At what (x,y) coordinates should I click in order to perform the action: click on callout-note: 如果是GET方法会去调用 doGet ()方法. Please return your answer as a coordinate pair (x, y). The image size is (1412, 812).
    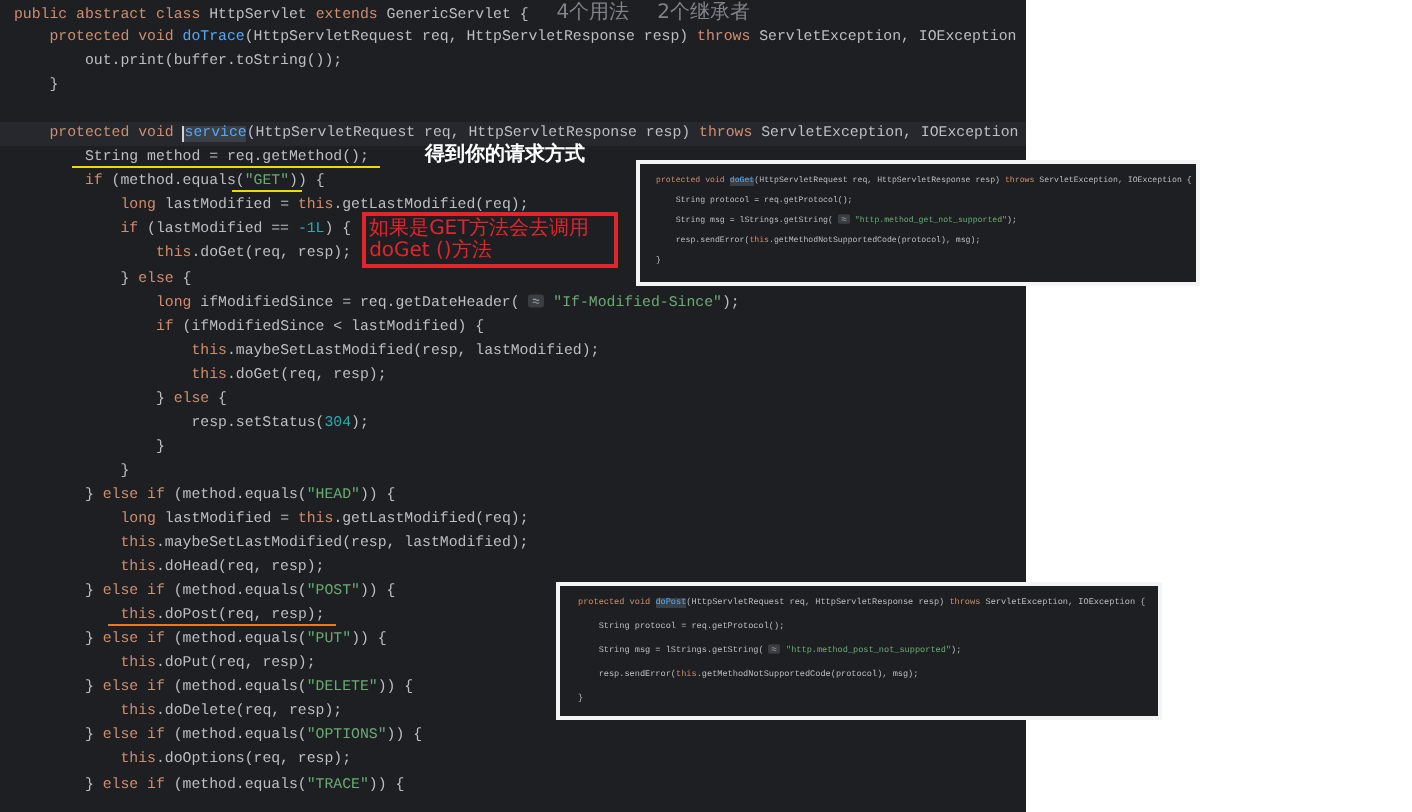
    Looking at the image, I should click on (489, 240).